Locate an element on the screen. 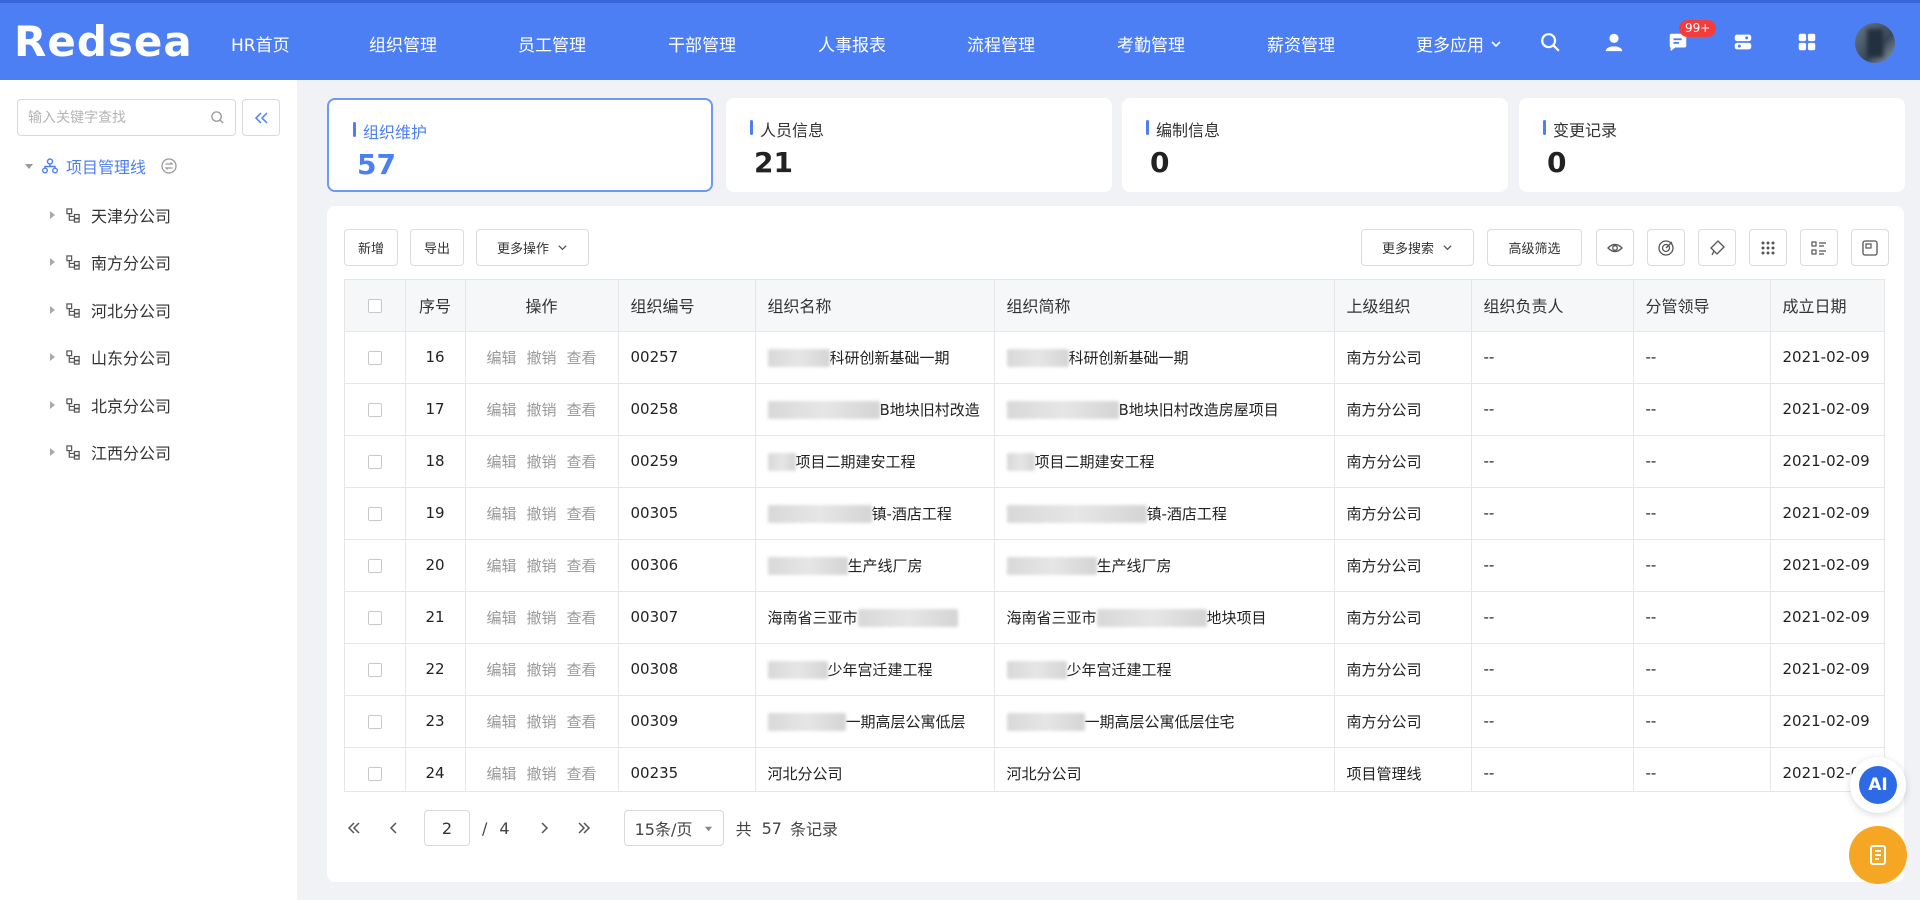 The height and width of the screenshot is (900, 1920). export-button: 导出 is located at coordinates (437, 247).